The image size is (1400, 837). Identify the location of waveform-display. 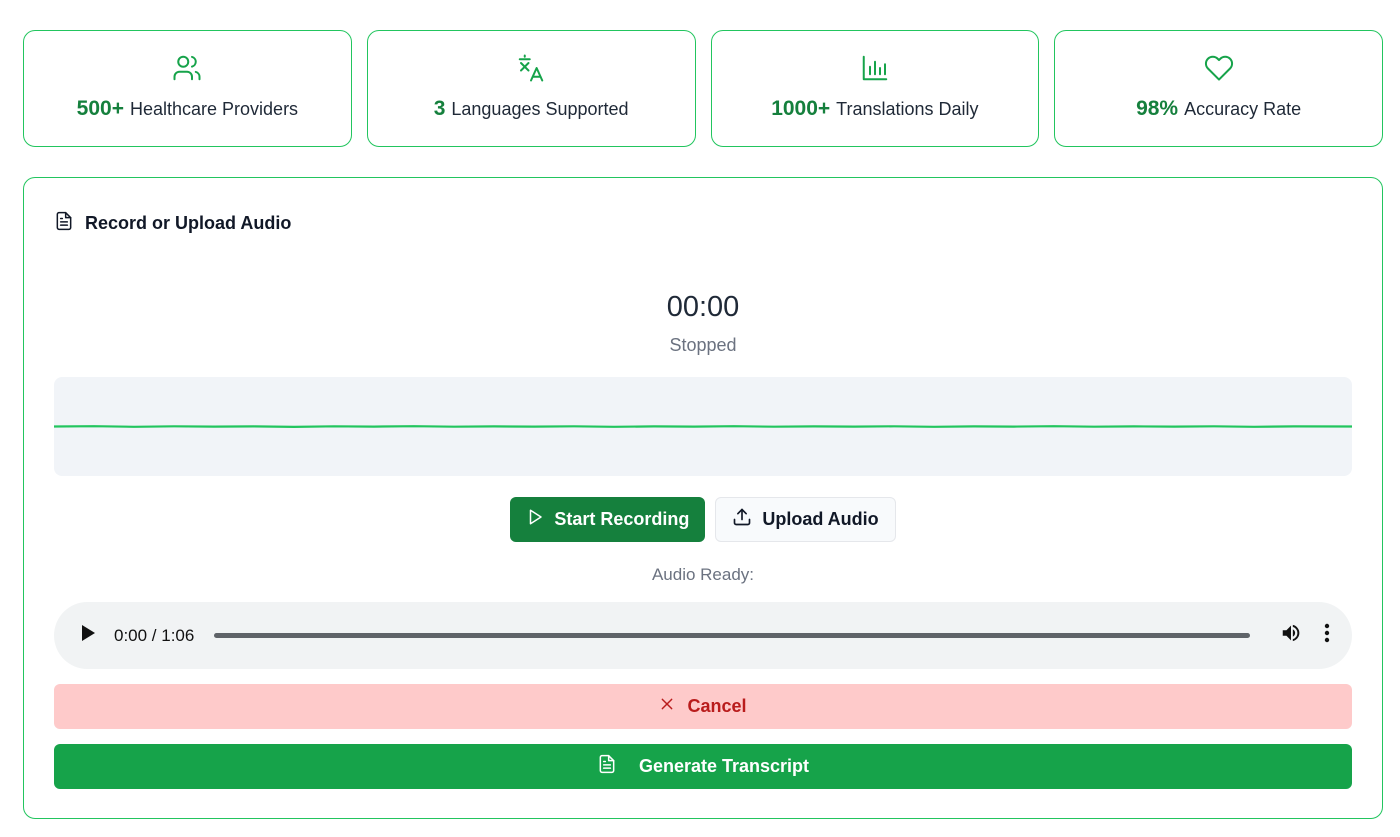
(703, 426).